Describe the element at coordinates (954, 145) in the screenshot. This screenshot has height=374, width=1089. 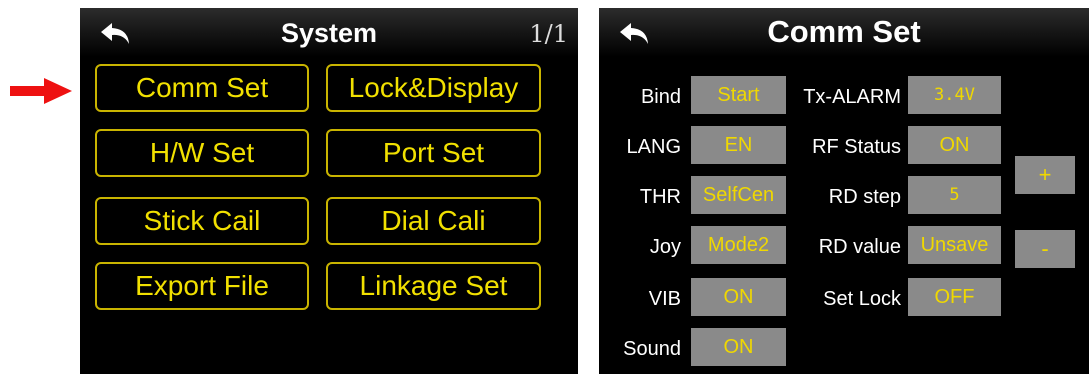
I see `rf-status-value: ON` at that location.